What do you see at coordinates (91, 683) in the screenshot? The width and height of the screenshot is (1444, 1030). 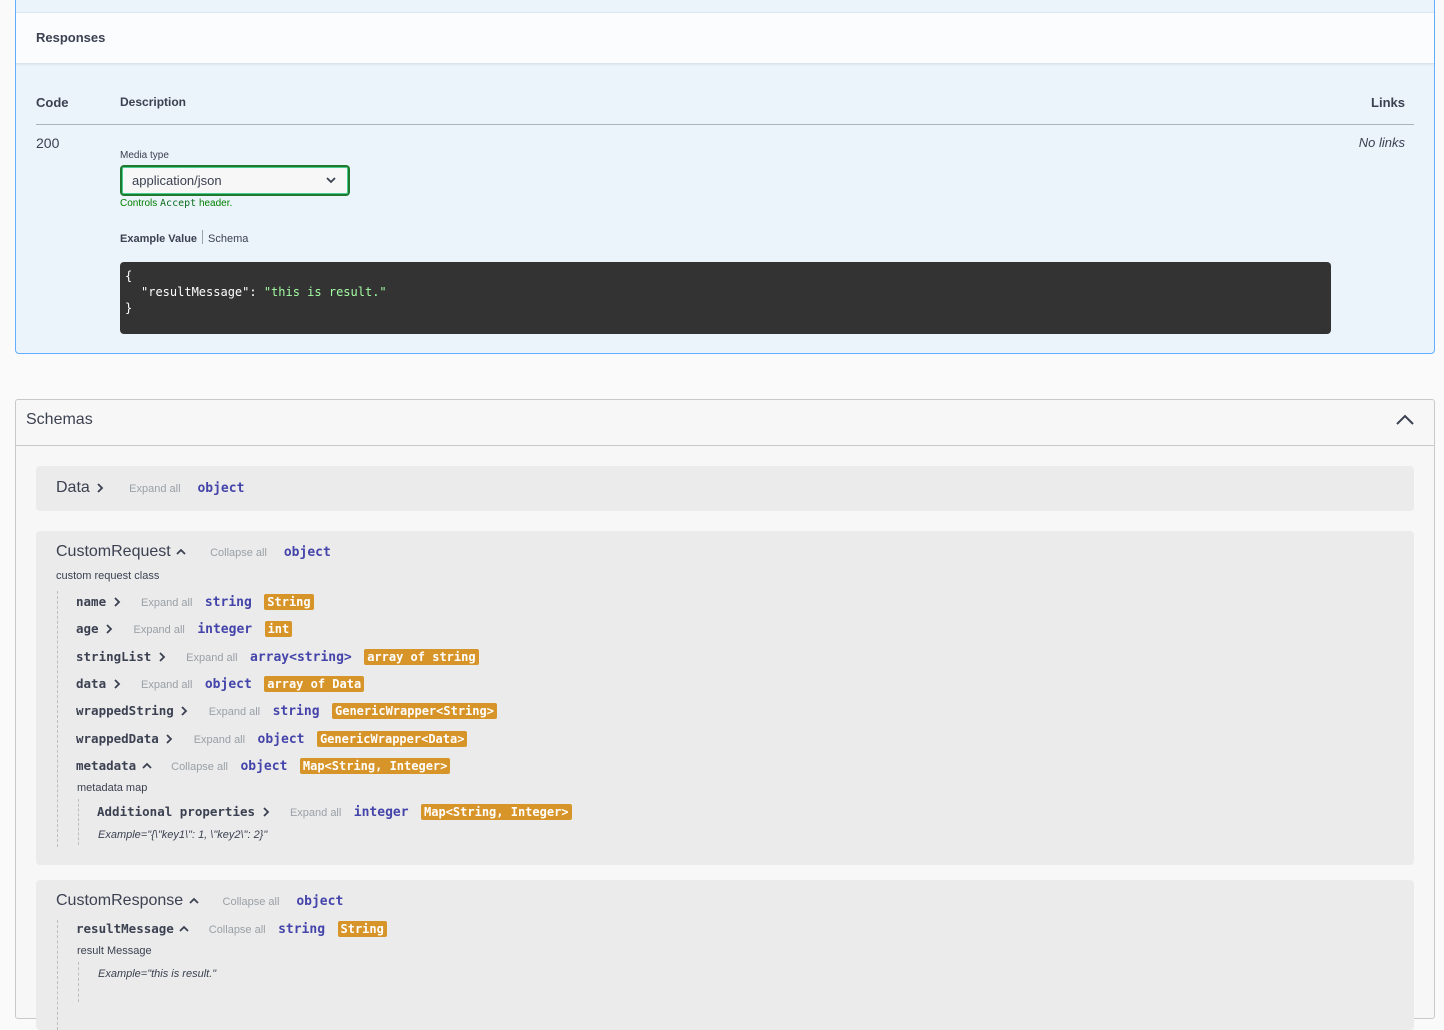 I see `property-name: data` at bounding box center [91, 683].